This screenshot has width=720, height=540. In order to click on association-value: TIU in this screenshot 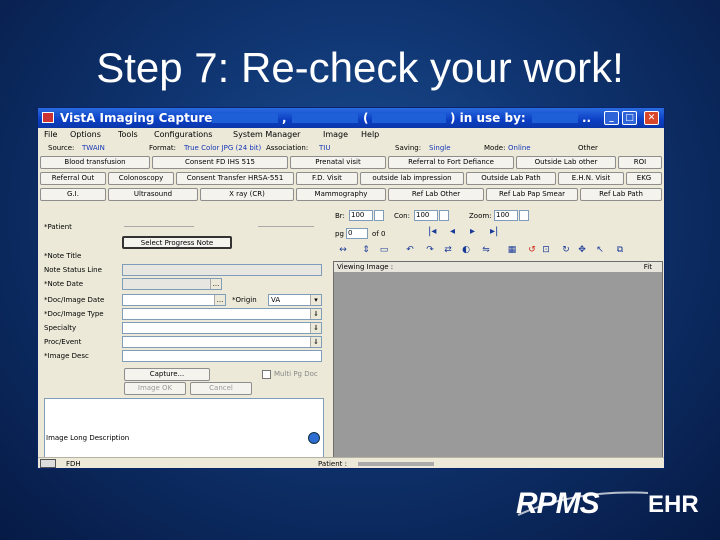, I will do `click(324, 148)`.